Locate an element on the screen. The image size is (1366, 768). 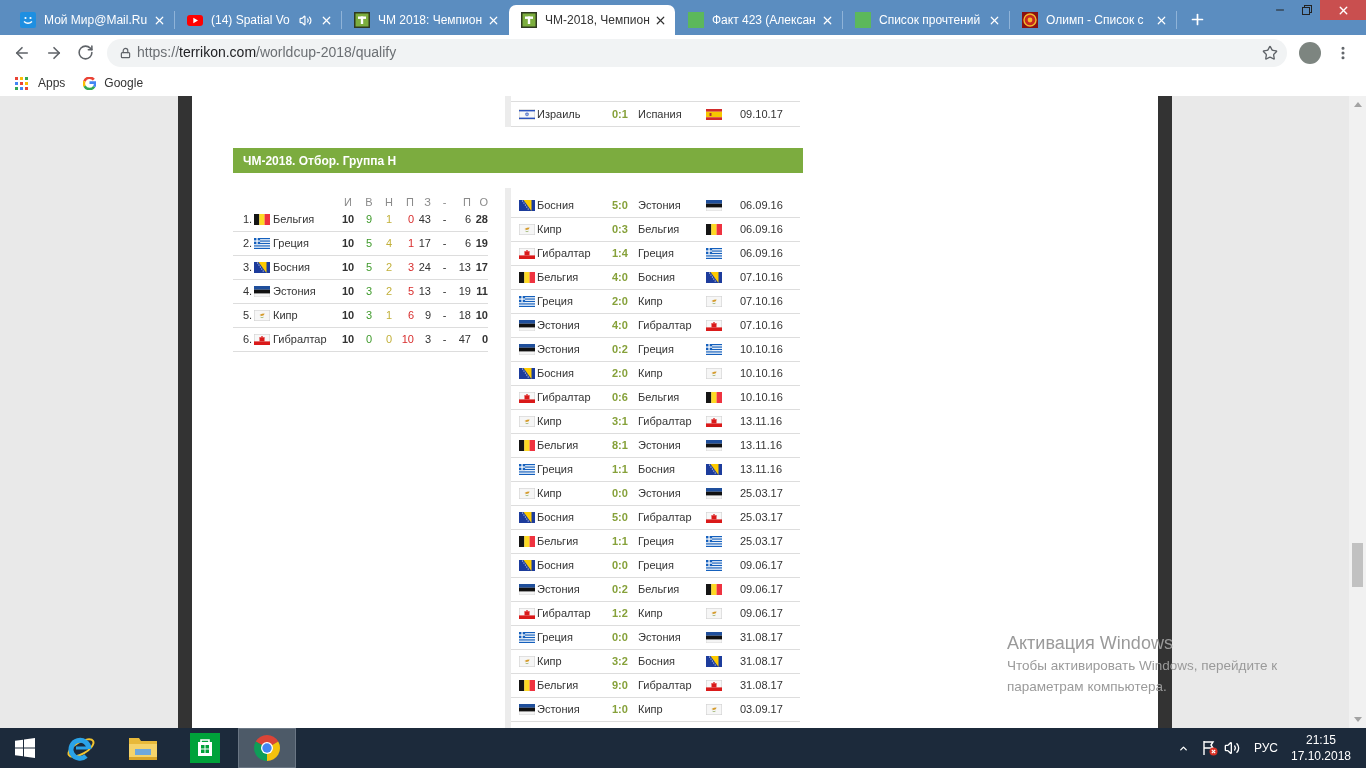
home-team: Кипр is located at coordinates (550, 230).